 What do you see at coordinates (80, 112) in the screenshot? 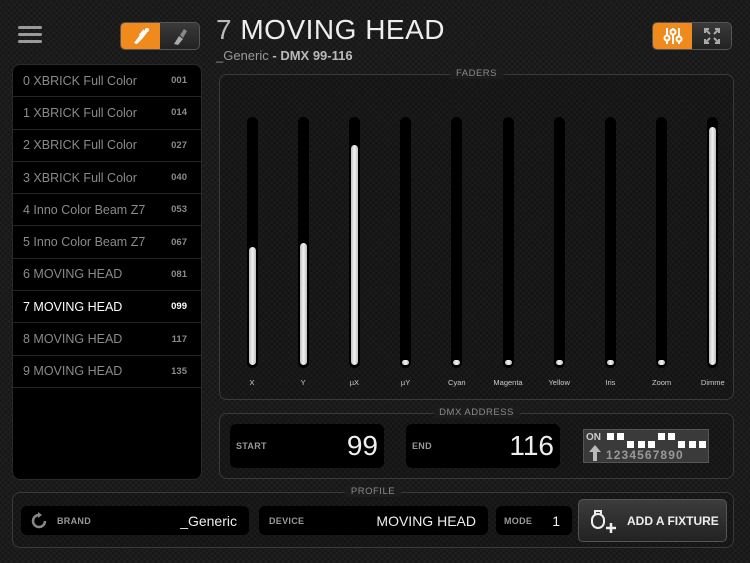
I see `fixture-item-label: 1 XBRICK Full Color` at bounding box center [80, 112].